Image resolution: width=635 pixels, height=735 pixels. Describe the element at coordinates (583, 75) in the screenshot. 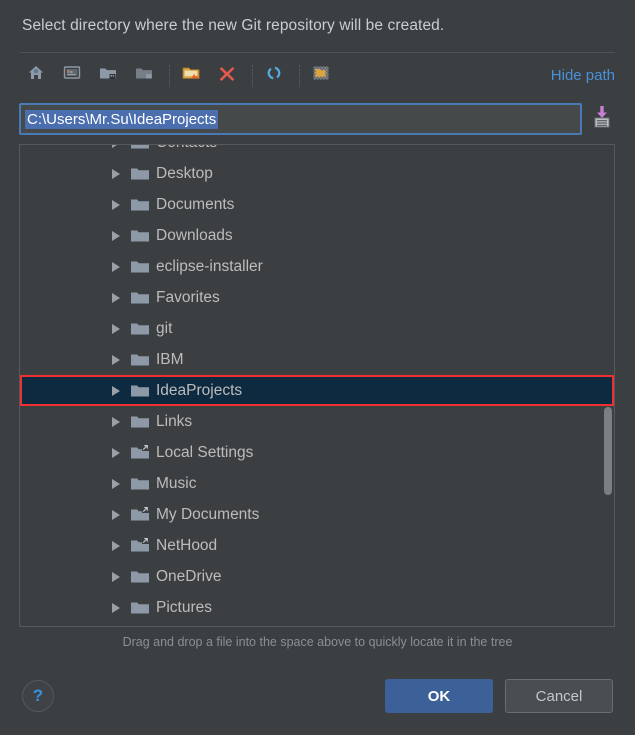

I see `hide-path-link: Hide path` at that location.